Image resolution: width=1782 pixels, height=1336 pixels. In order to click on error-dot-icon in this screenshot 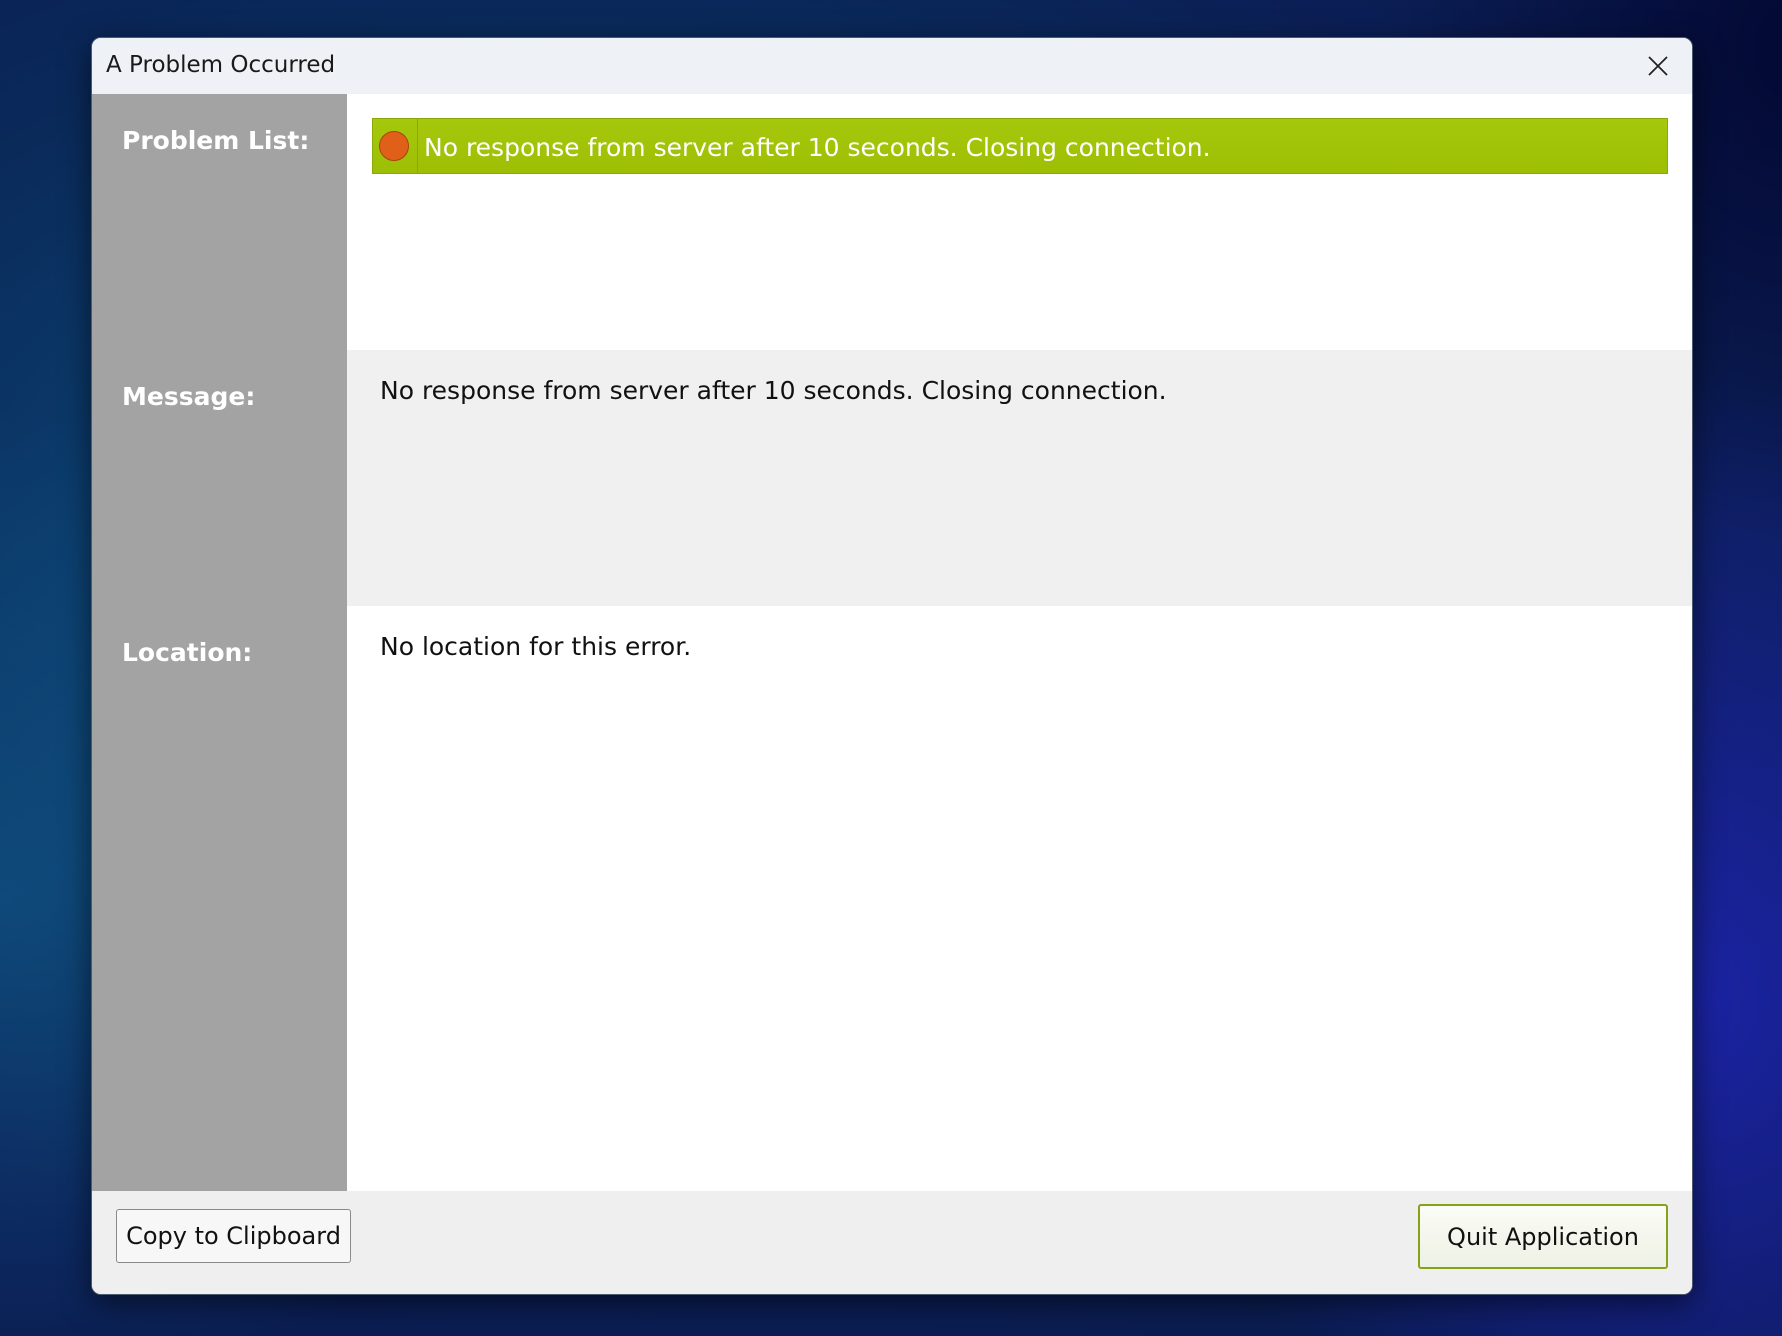, I will do `click(394, 146)`.